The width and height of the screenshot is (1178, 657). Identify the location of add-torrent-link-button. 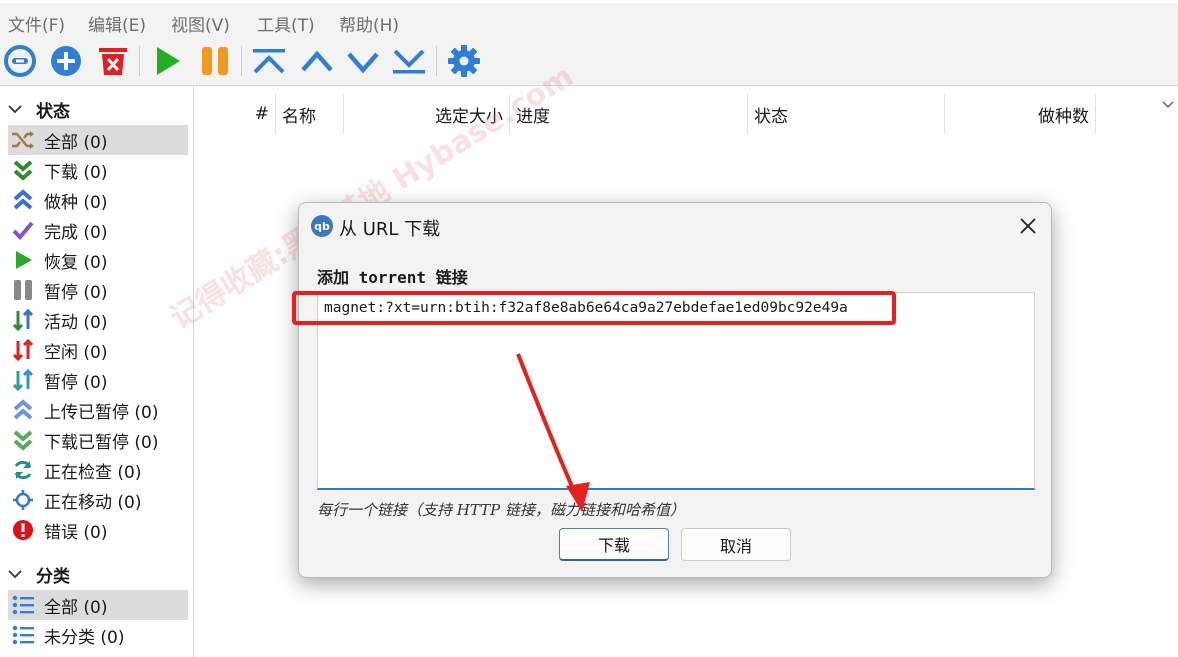
(20, 61).